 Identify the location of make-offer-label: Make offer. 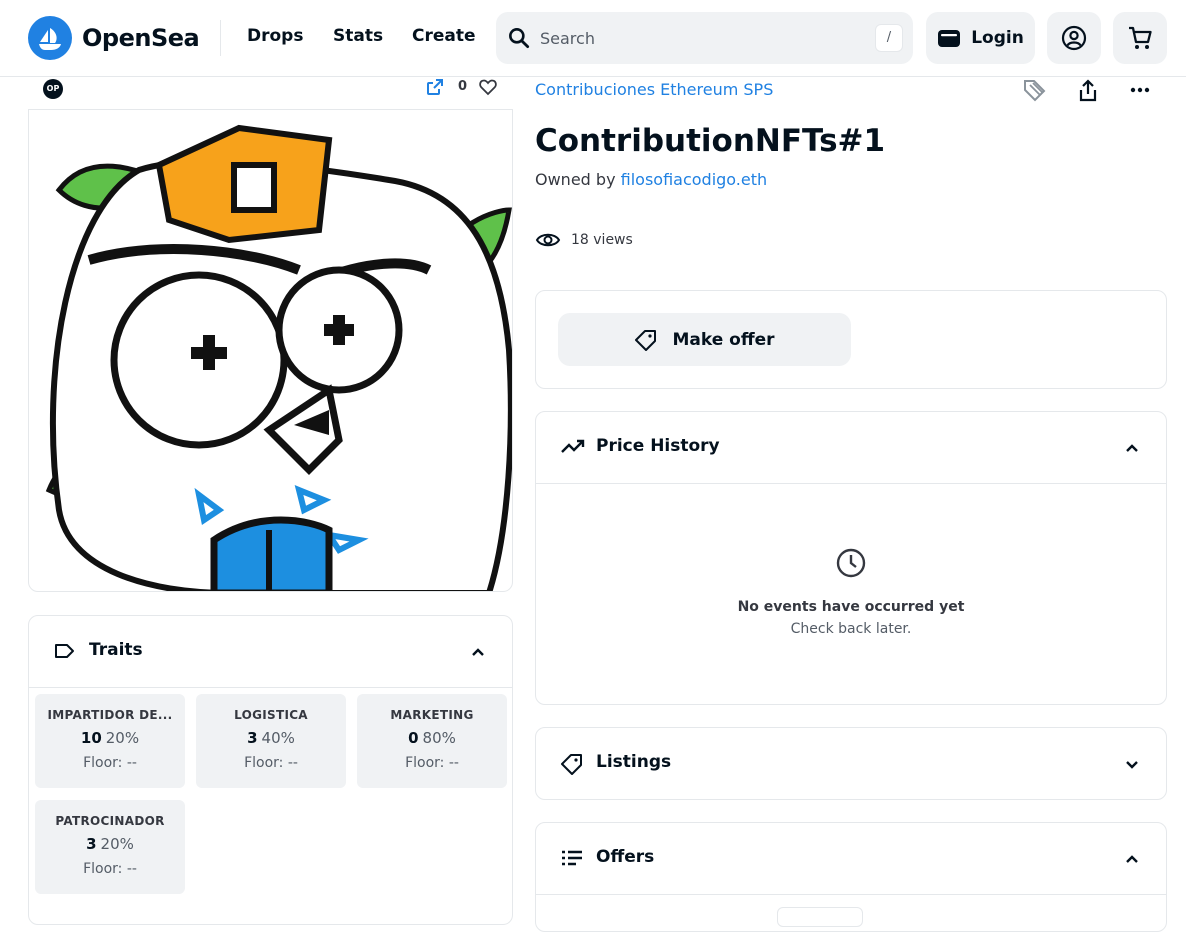
(723, 339).